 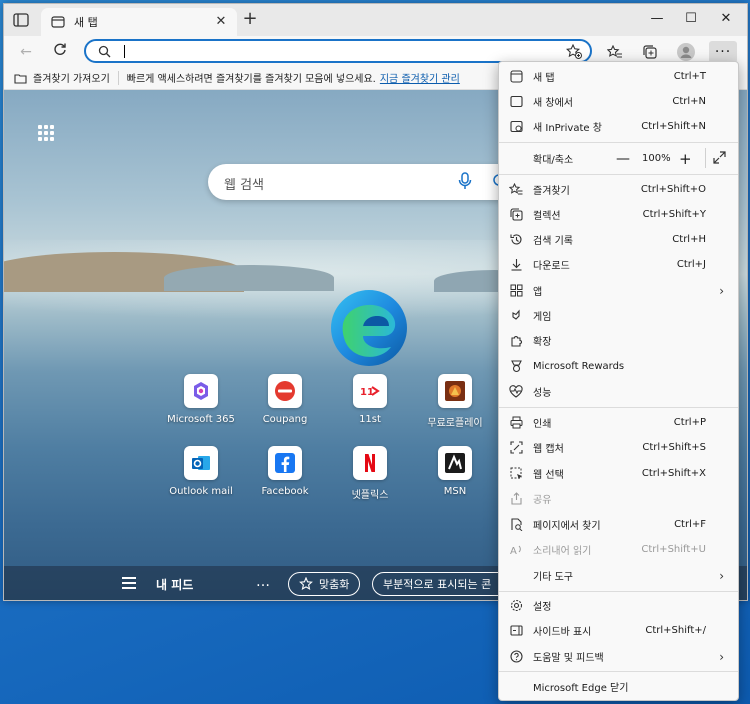 What do you see at coordinates (618, 290) in the screenshot?
I see `menu-item-apps: 앱 ›` at bounding box center [618, 290].